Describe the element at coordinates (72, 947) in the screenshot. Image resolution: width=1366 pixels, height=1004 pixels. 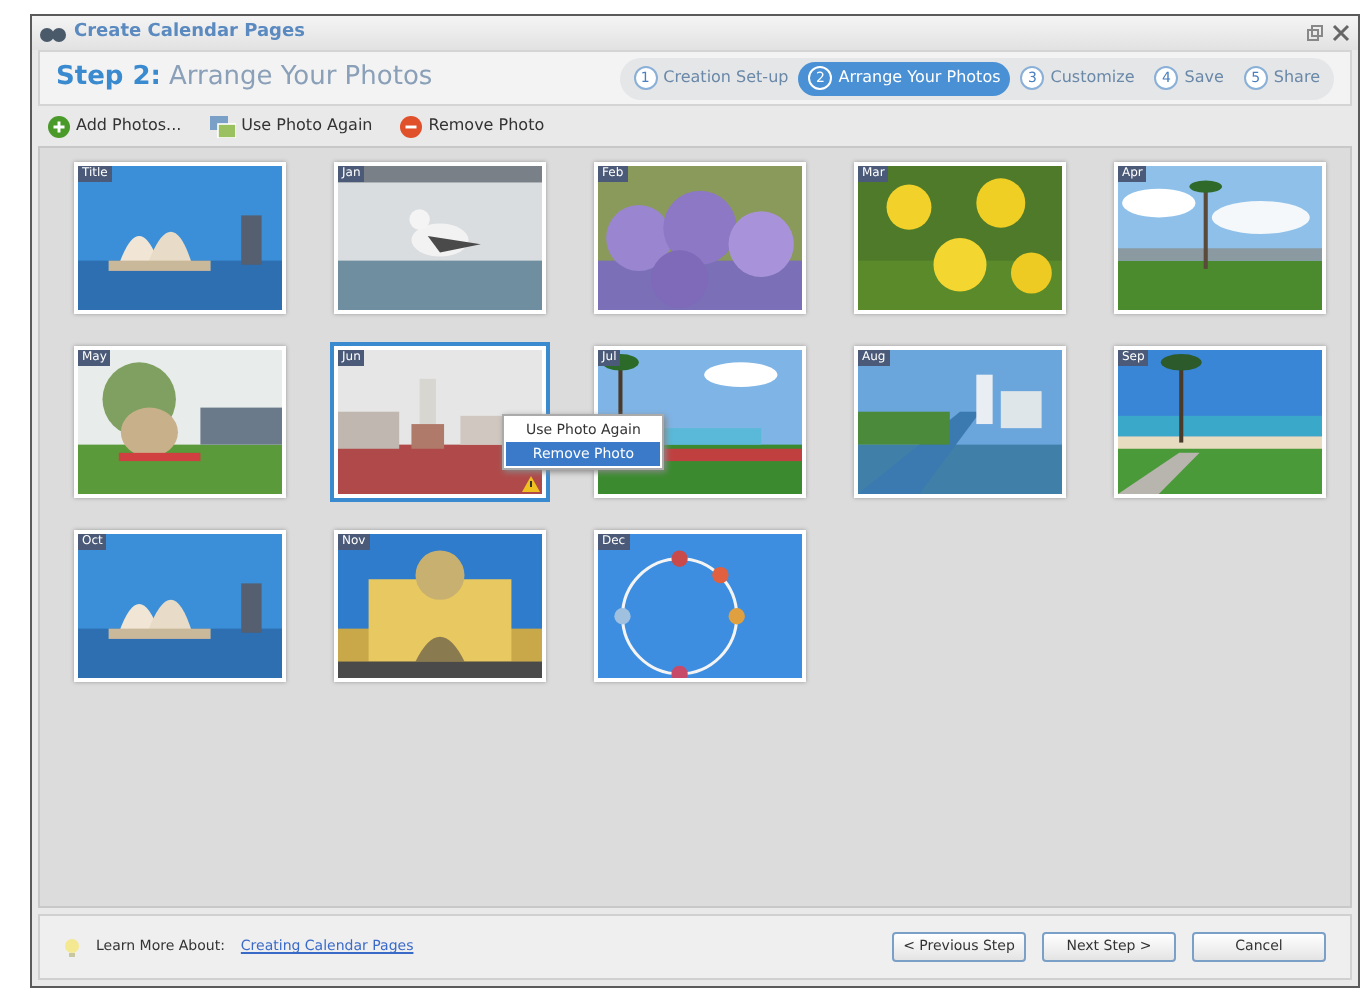
I see `lightbulb-icon` at that location.